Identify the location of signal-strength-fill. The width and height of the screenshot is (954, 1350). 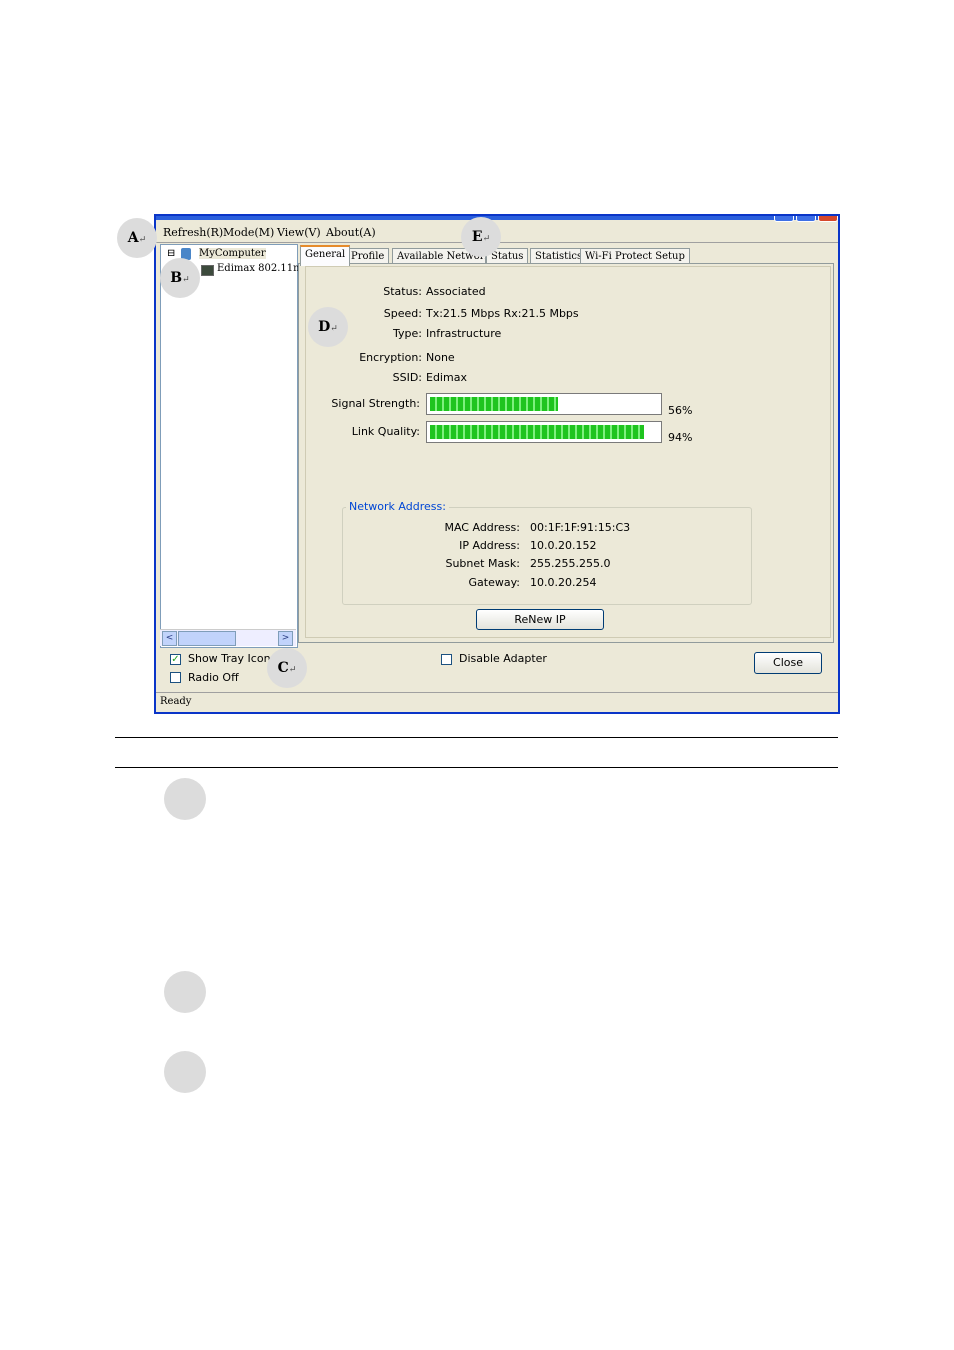
(494, 404).